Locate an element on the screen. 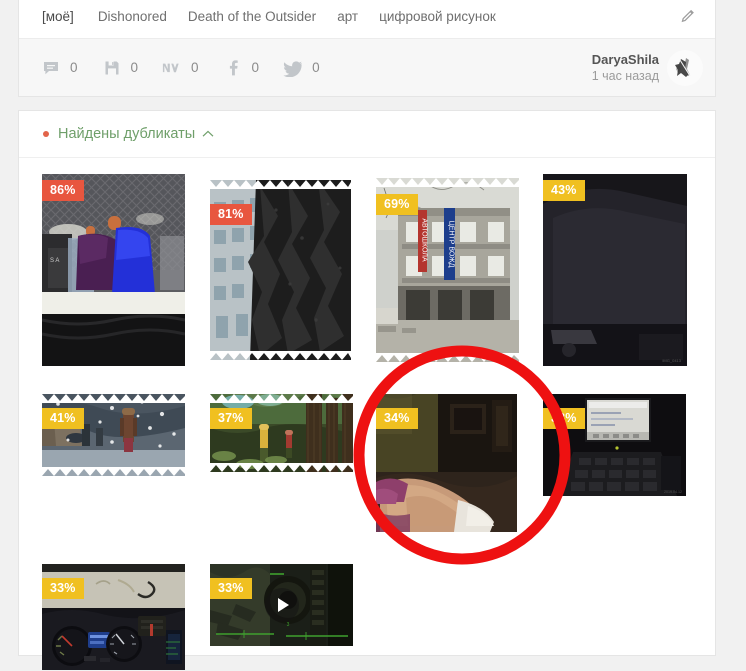 The image size is (746, 671). stat-twitter: 0 is located at coordinates (301, 68).